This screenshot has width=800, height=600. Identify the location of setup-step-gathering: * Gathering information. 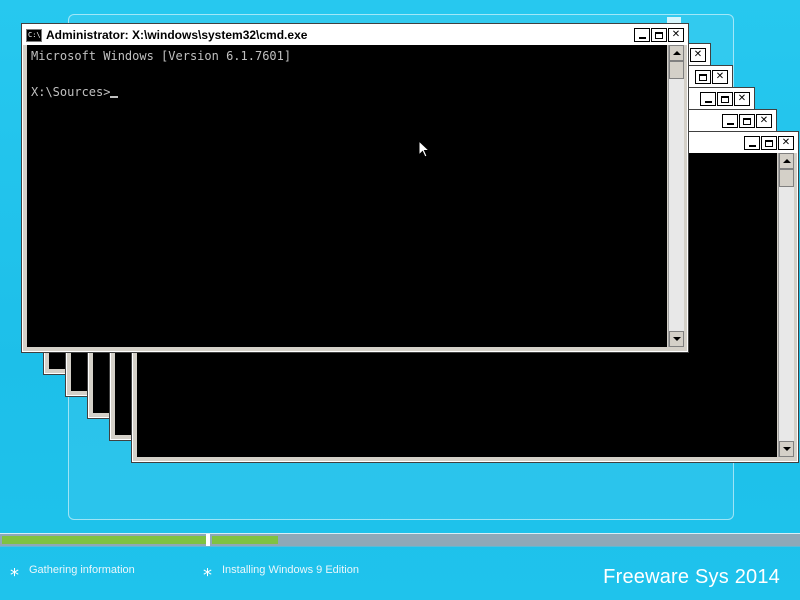
(72, 573).